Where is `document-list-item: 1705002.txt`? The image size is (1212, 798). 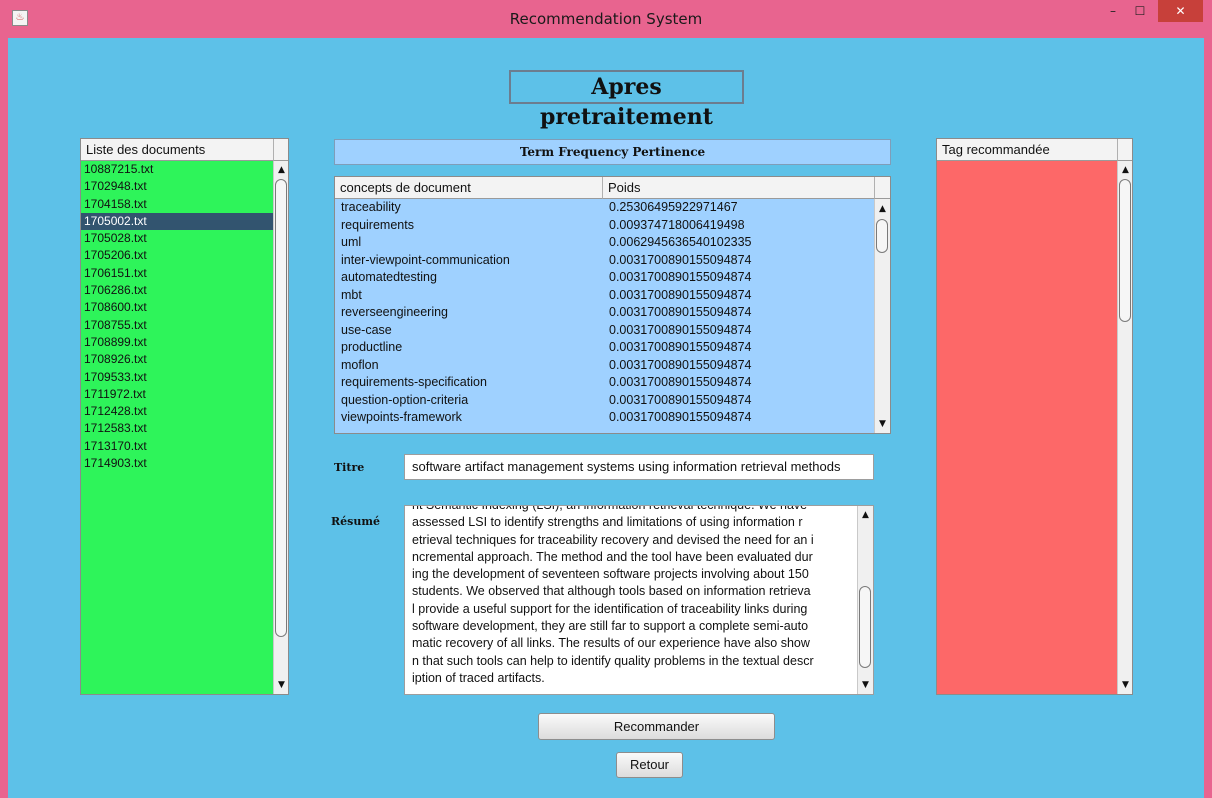 document-list-item: 1705002.txt is located at coordinates (177, 221).